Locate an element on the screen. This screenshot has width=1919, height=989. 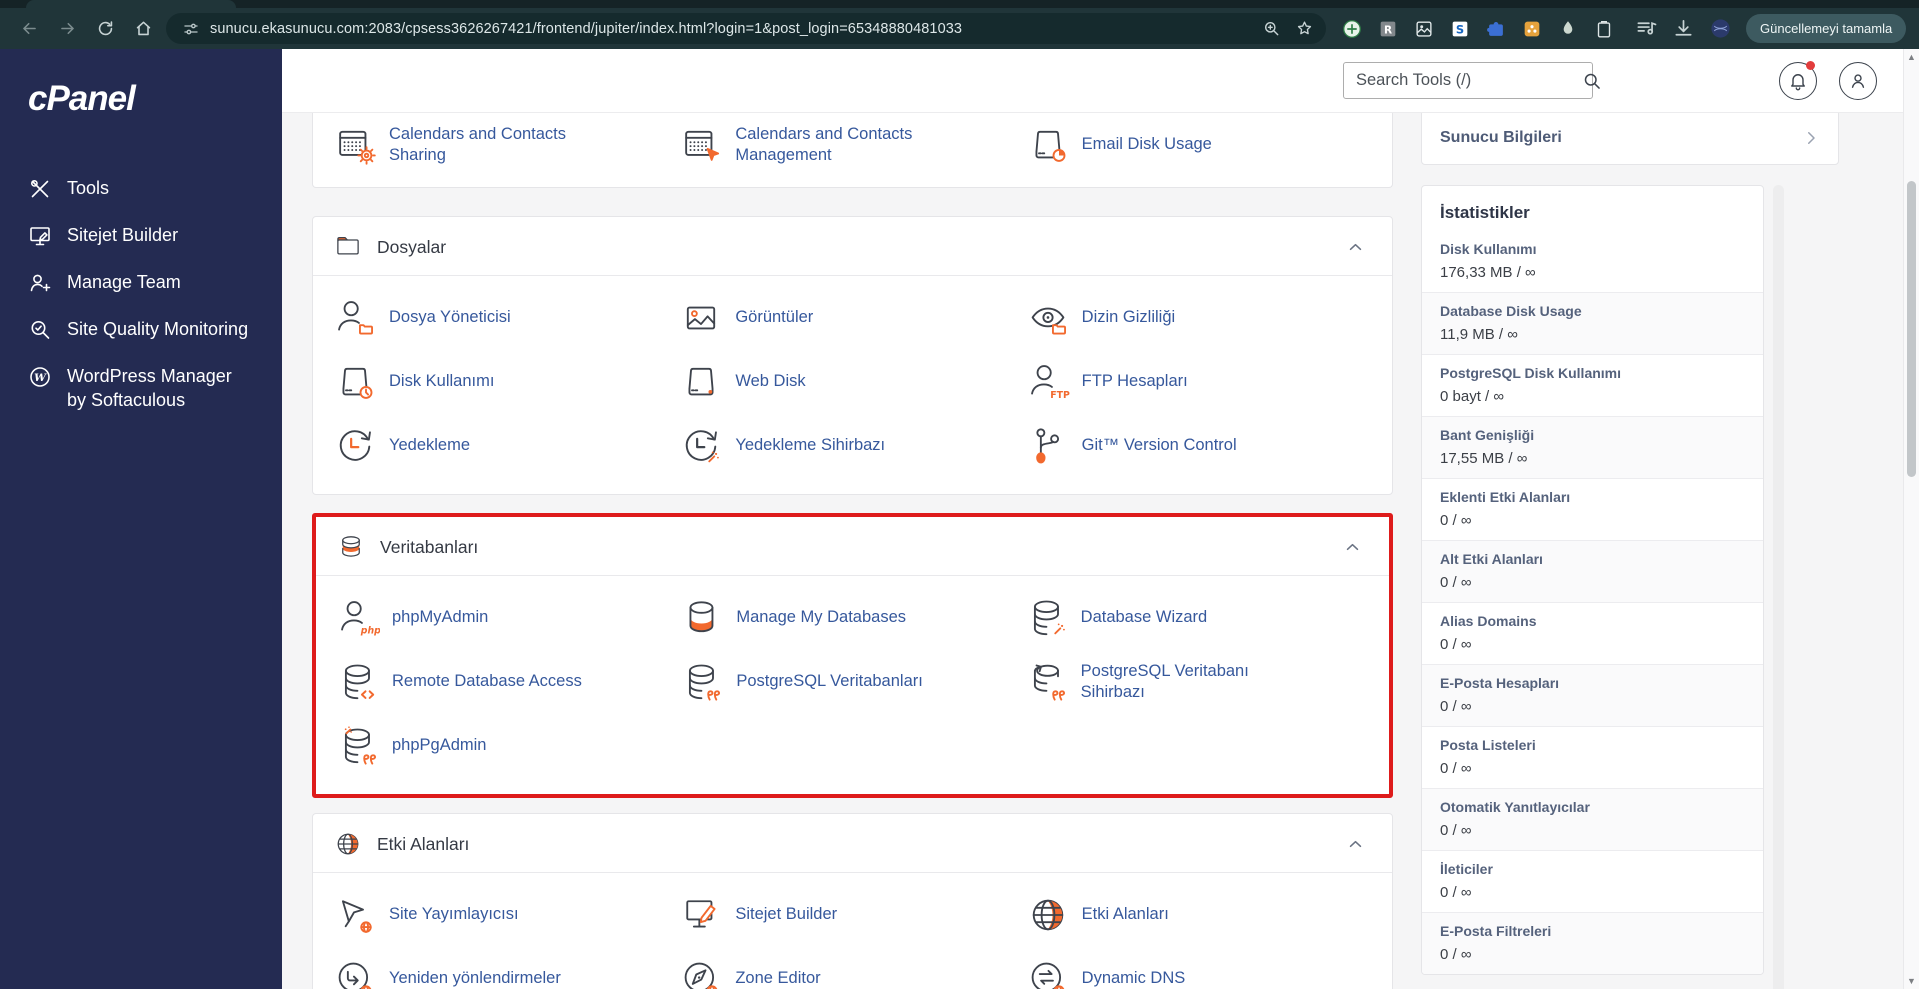
stat-value: 17,55 MB / ∞ is located at coordinates (1484, 458).